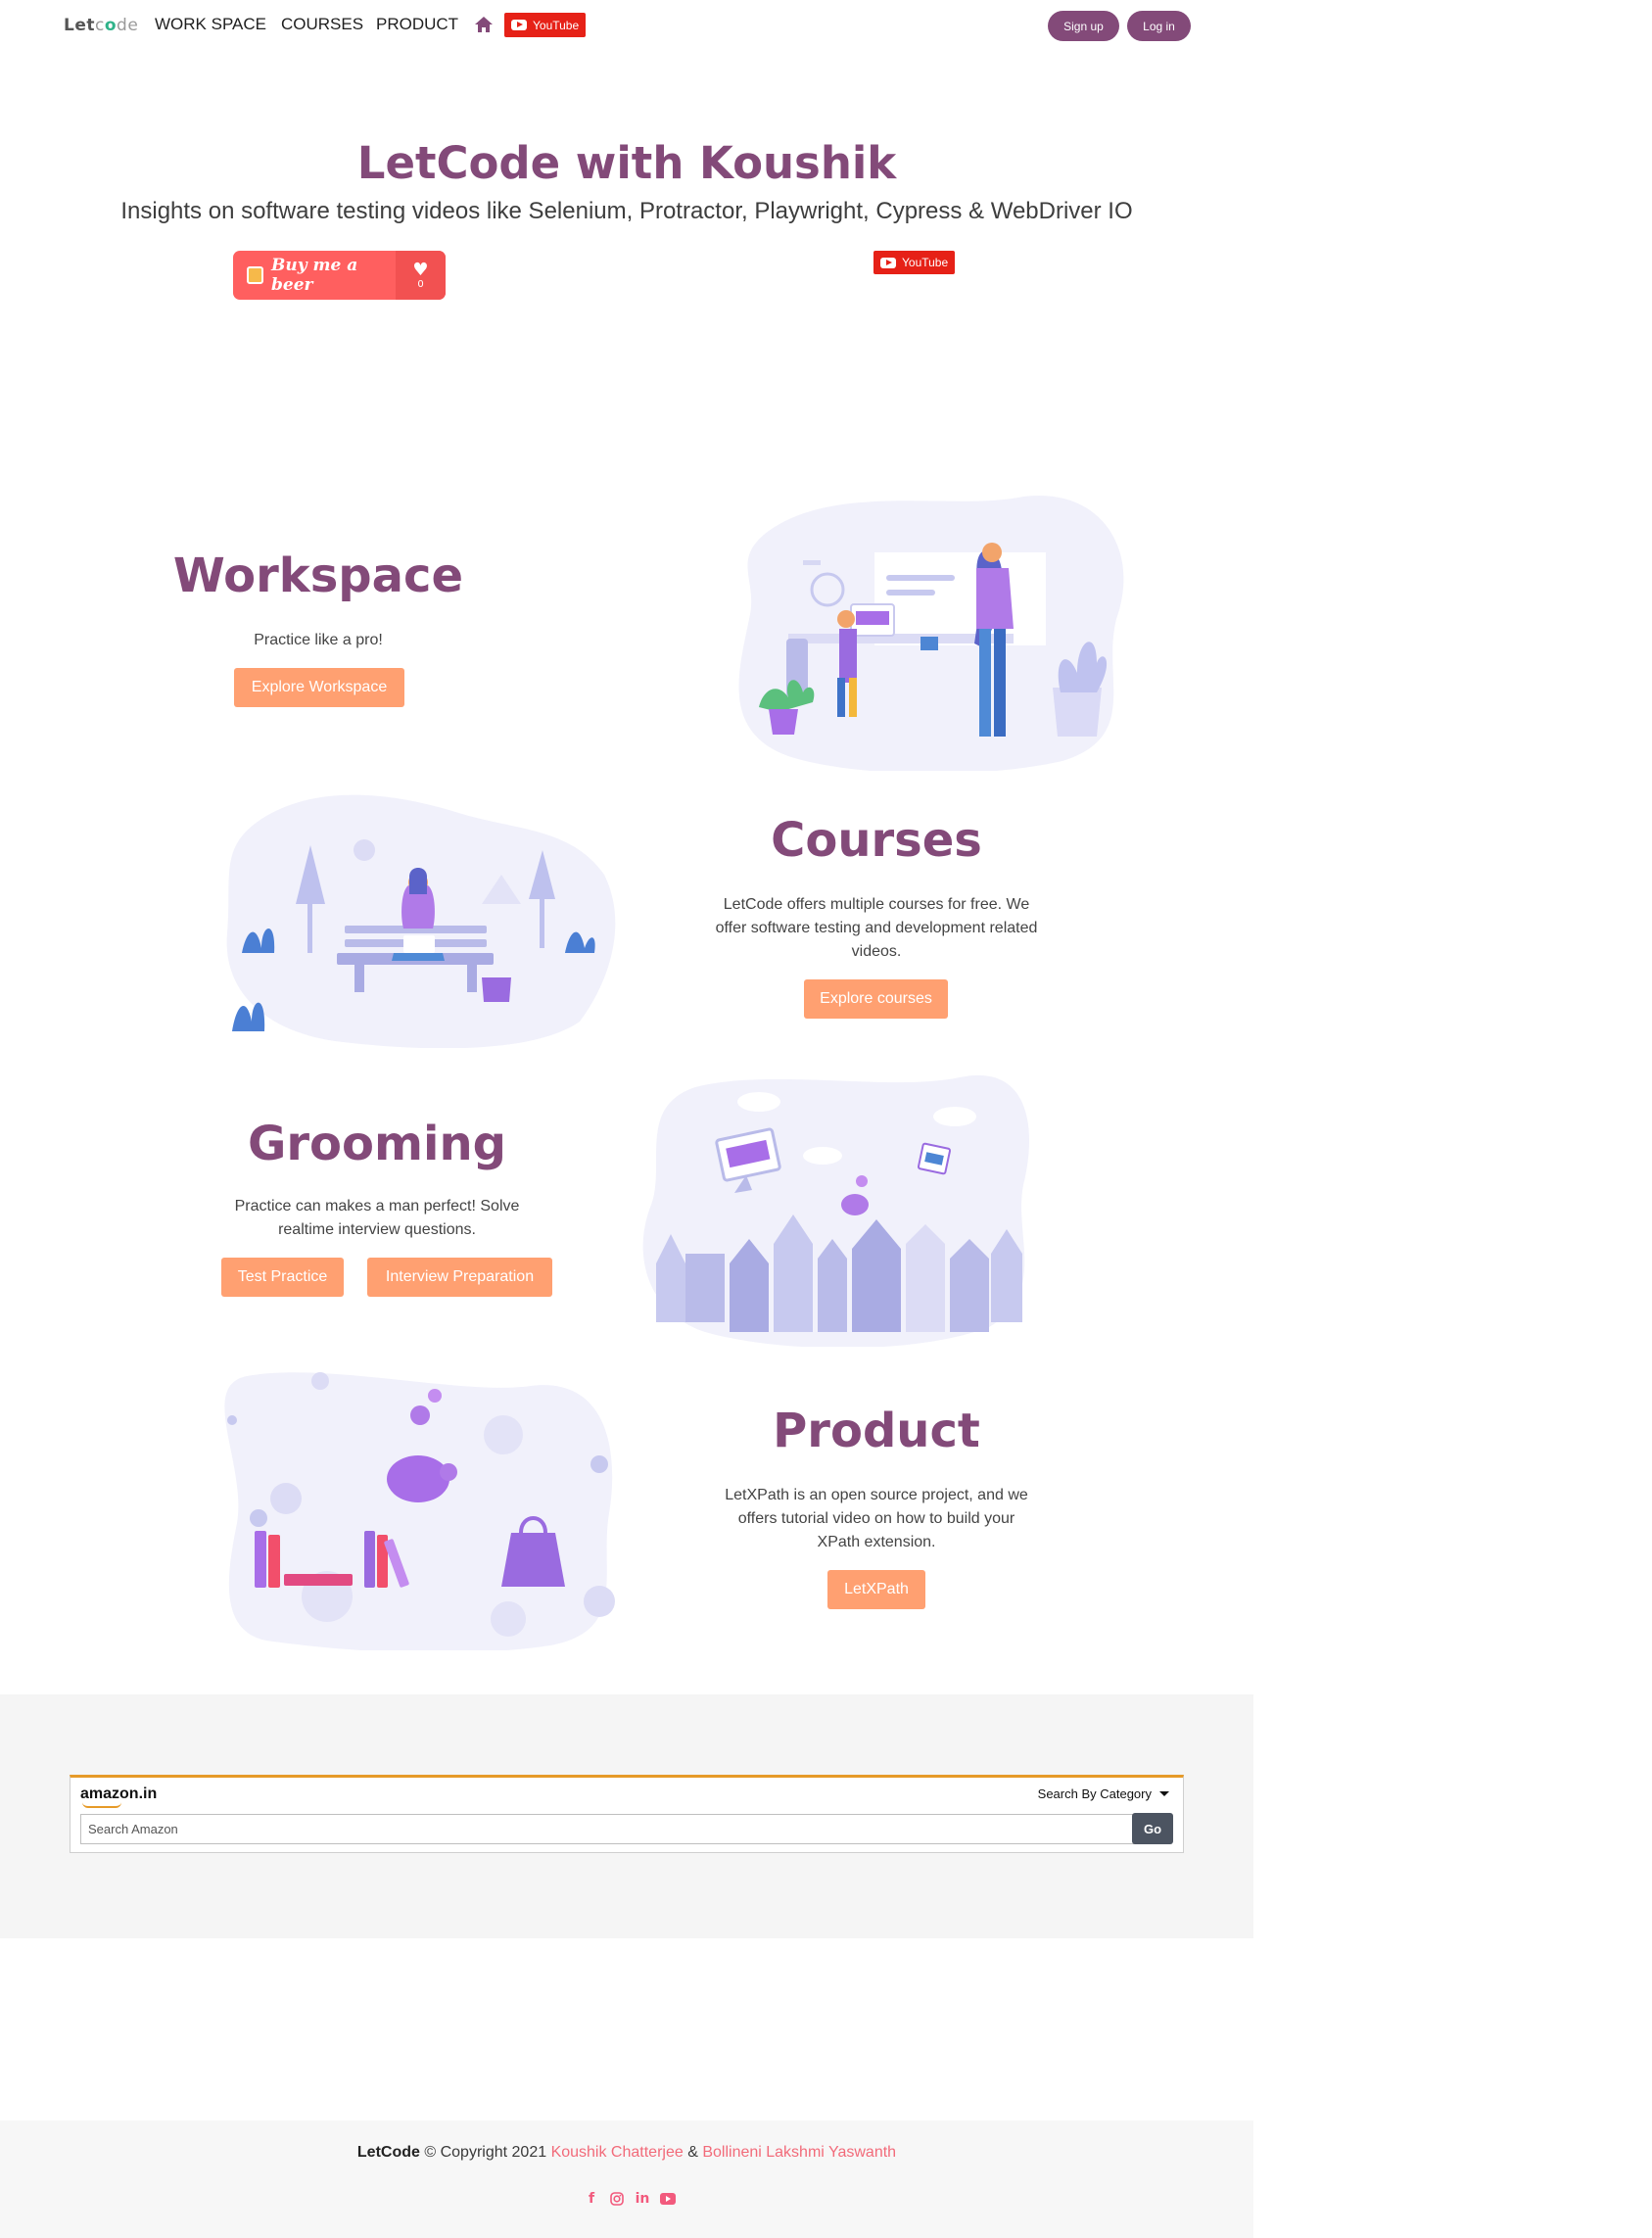  Describe the element at coordinates (1164, 1794) in the screenshot. I see `caret-down-icon` at that location.